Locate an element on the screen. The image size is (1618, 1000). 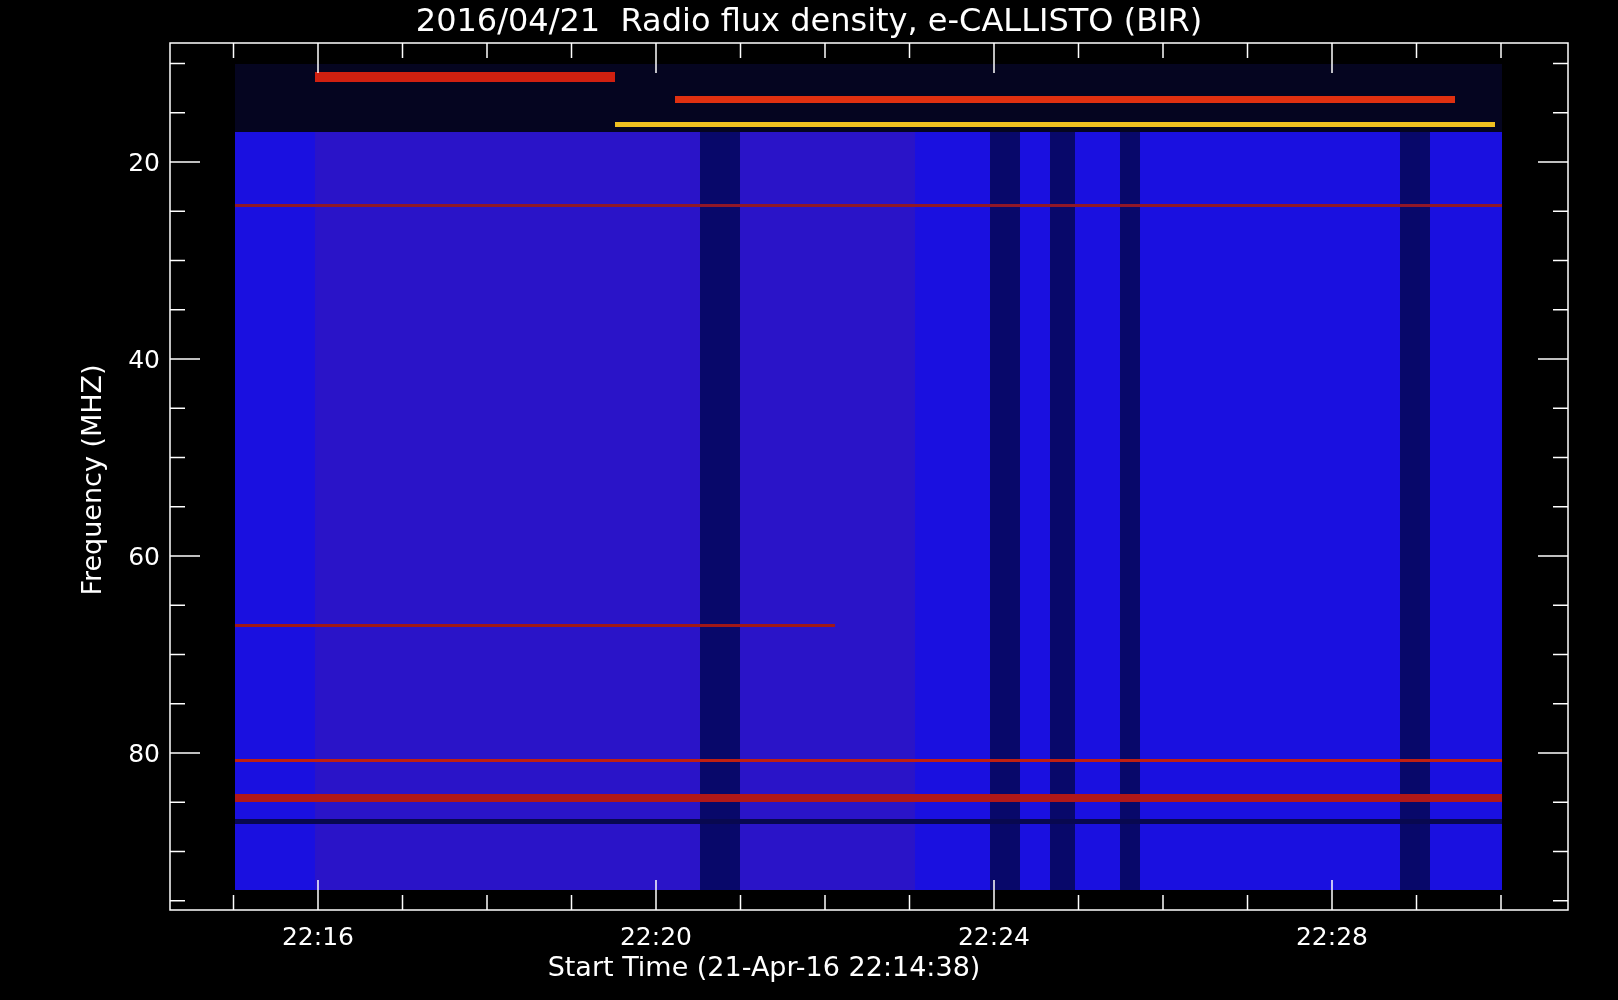
x-tick-label: 22:24 is located at coordinates (994, 936).